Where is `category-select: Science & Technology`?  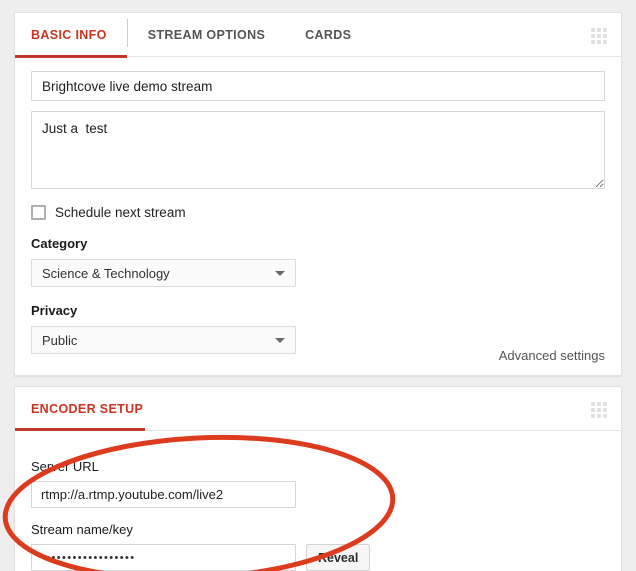 category-select: Science & Technology is located at coordinates (163, 273).